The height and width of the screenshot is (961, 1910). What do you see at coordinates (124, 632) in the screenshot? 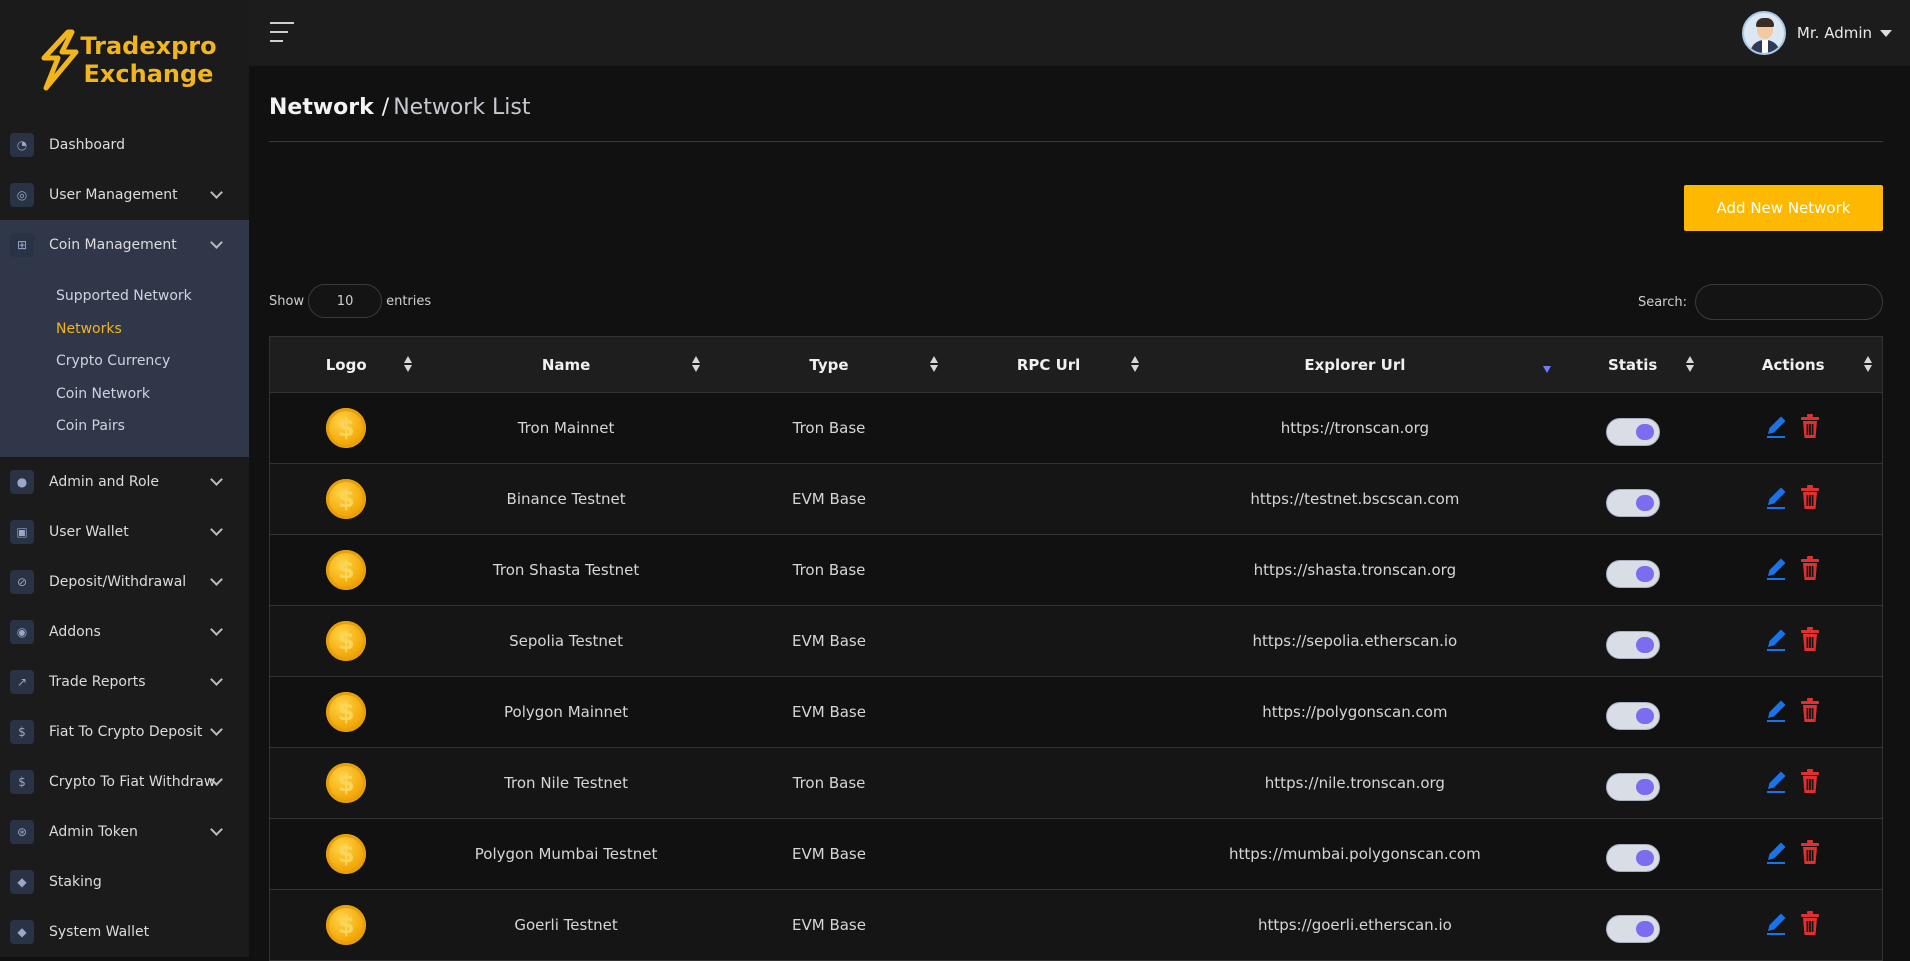
I see `sidebar-item-addons: ◉ Addons` at bounding box center [124, 632].